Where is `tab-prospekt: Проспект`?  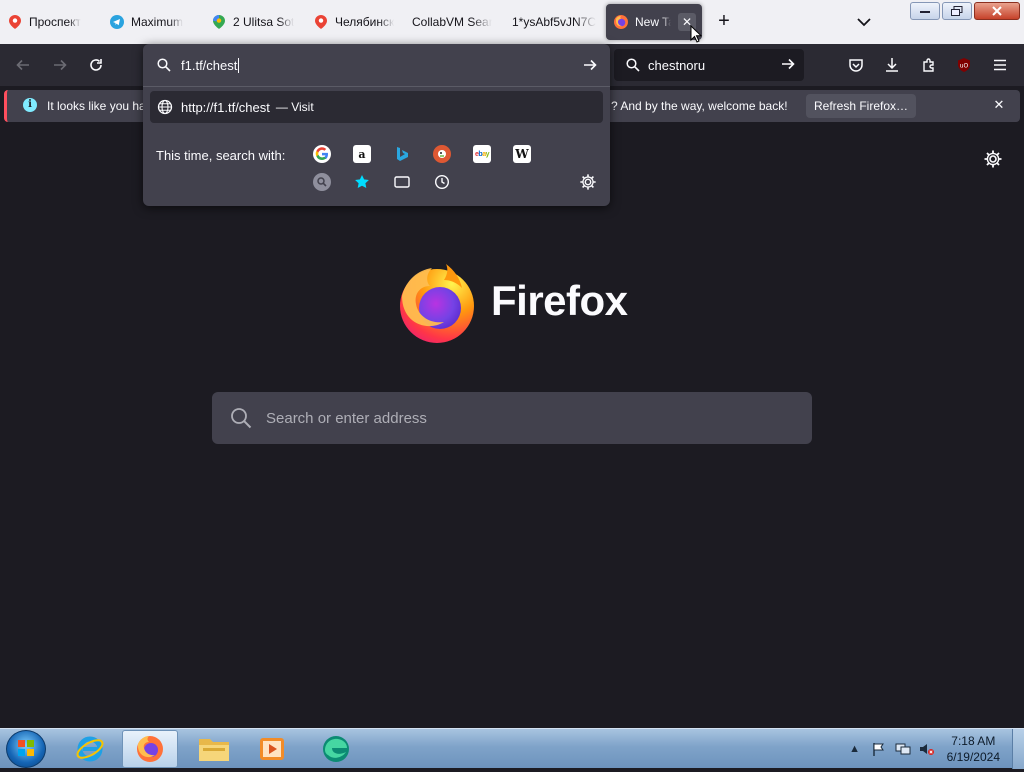 tab-prospekt: Проспект is located at coordinates (54, 22).